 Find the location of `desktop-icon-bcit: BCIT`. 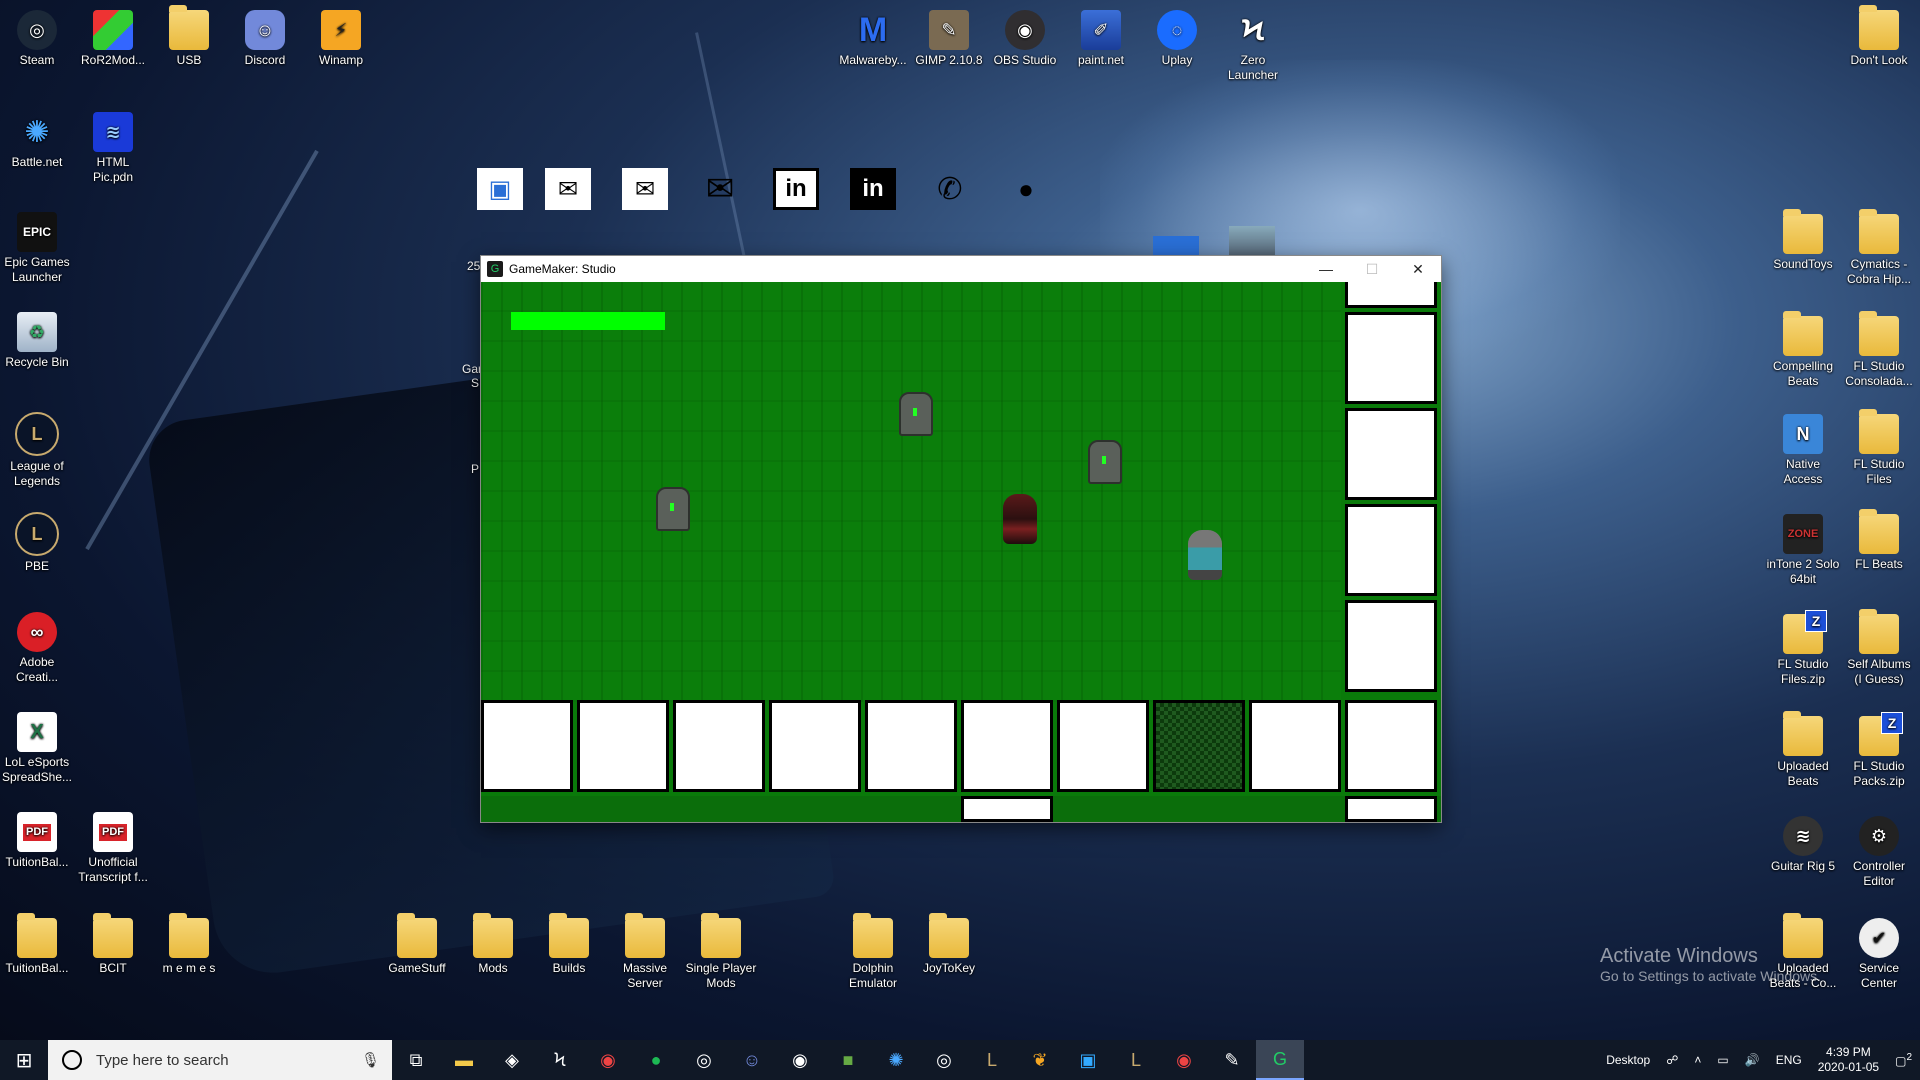

desktop-icon-bcit: BCIT is located at coordinates (113, 944).